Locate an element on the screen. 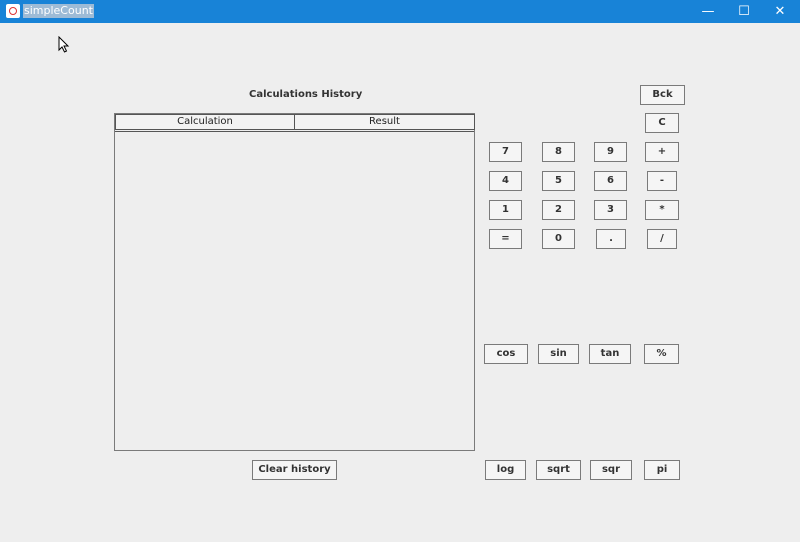 This screenshot has height=542, width=800. digit-5-button: 5 is located at coordinates (558, 181).